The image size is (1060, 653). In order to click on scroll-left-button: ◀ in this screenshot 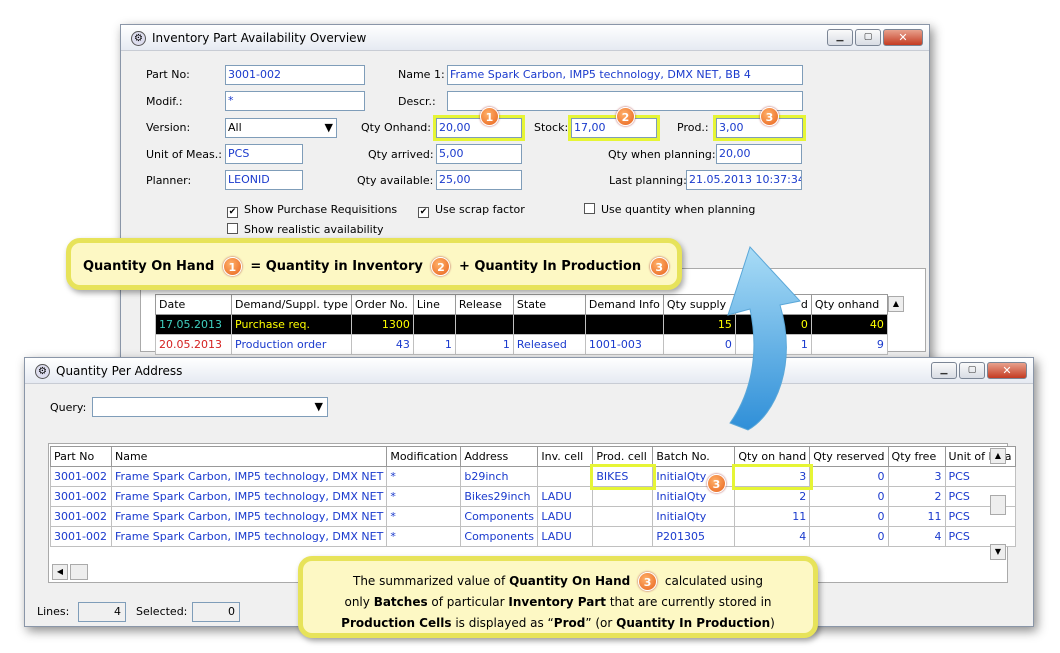, I will do `click(60, 572)`.